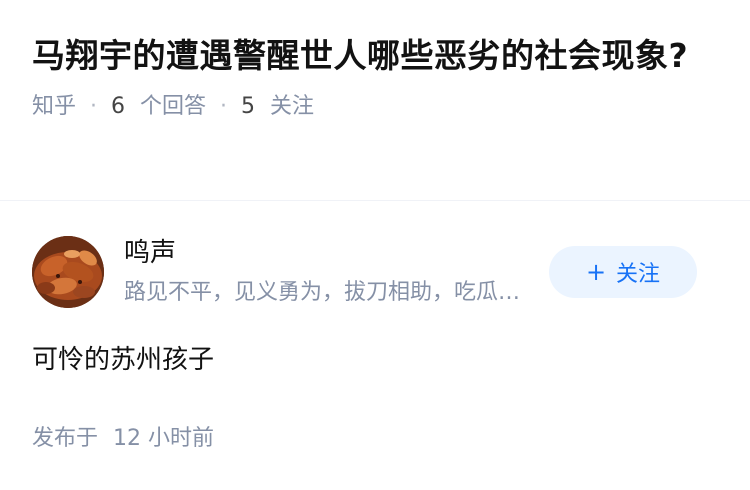 The height and width of the screenshot is (490, 750). Describe the element at coordinates (638, 274) in the screenshot. I see `follow-button-label: 关注` at that location.